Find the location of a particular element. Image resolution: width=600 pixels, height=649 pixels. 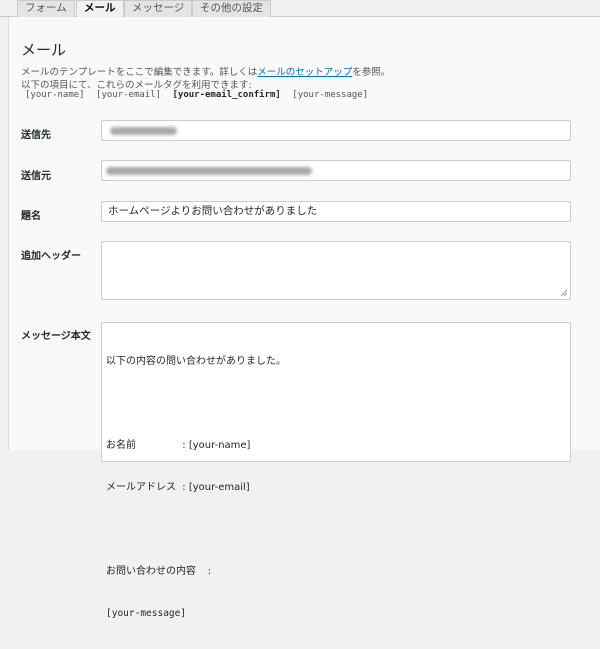

tab-other-settings: その他の設定 is located at coordinates (231, 8).